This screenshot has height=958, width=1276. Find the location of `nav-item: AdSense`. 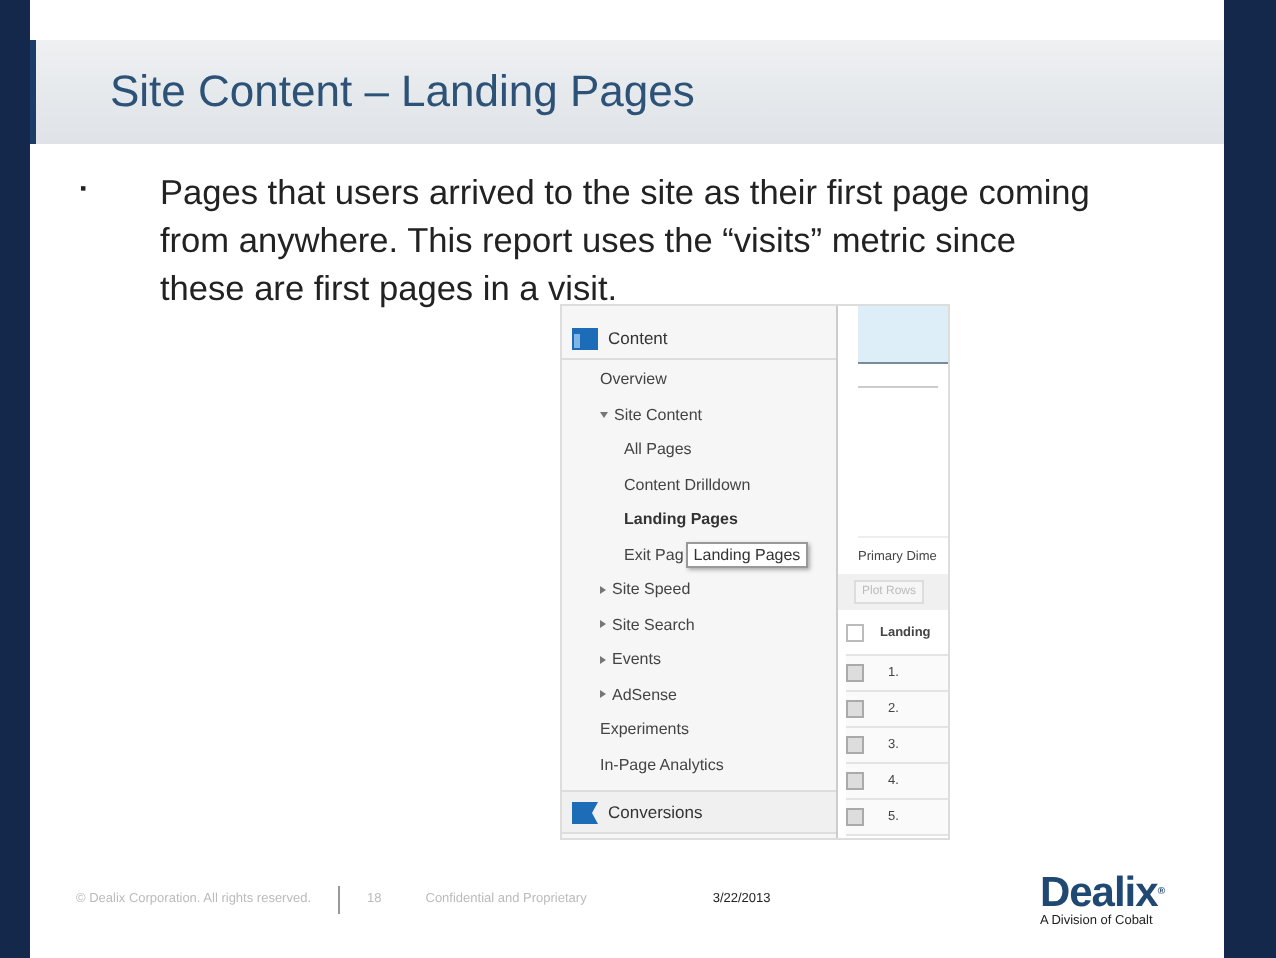

nav-item: AdSense is located at coordinates (699, 694).